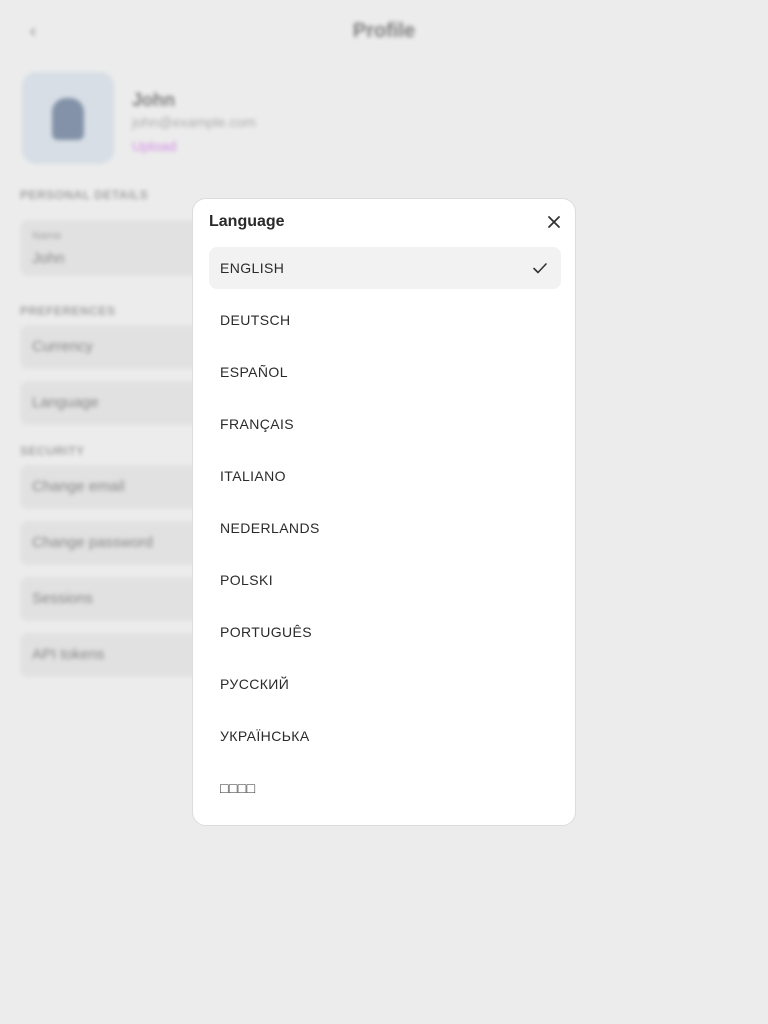 The height and width of the screenshot is (1024, 768). Describe the element at coordinates (52, 451) in the screenshot. I see `section-security-label: SECURITY` at that location.